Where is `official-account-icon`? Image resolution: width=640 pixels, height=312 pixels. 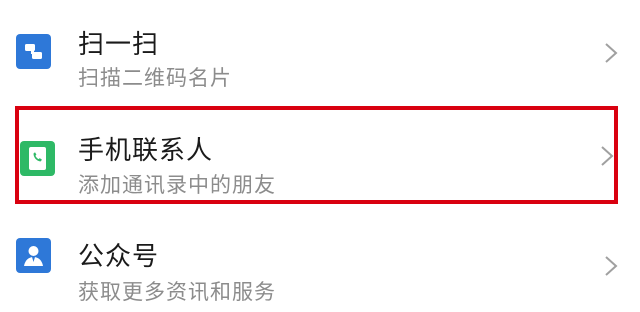
official-account-icon is located at coordinates (33, 255).